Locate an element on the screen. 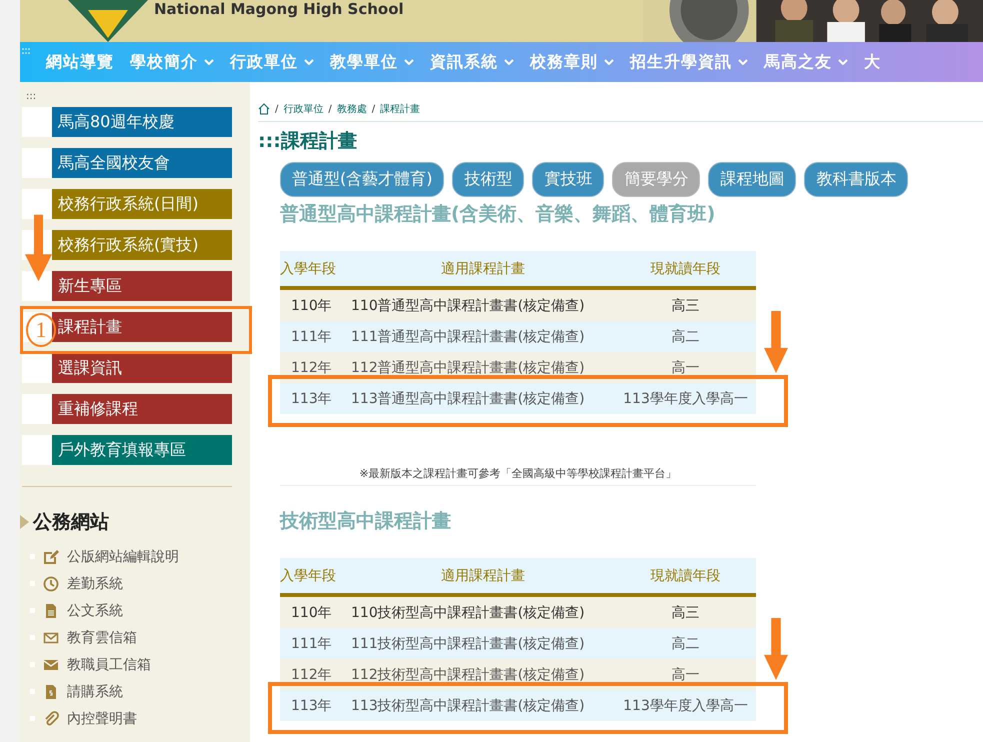 The image size is (983, 742). sidebar-link: 校務行政系統(實技) is located at coordinates (142, 245).